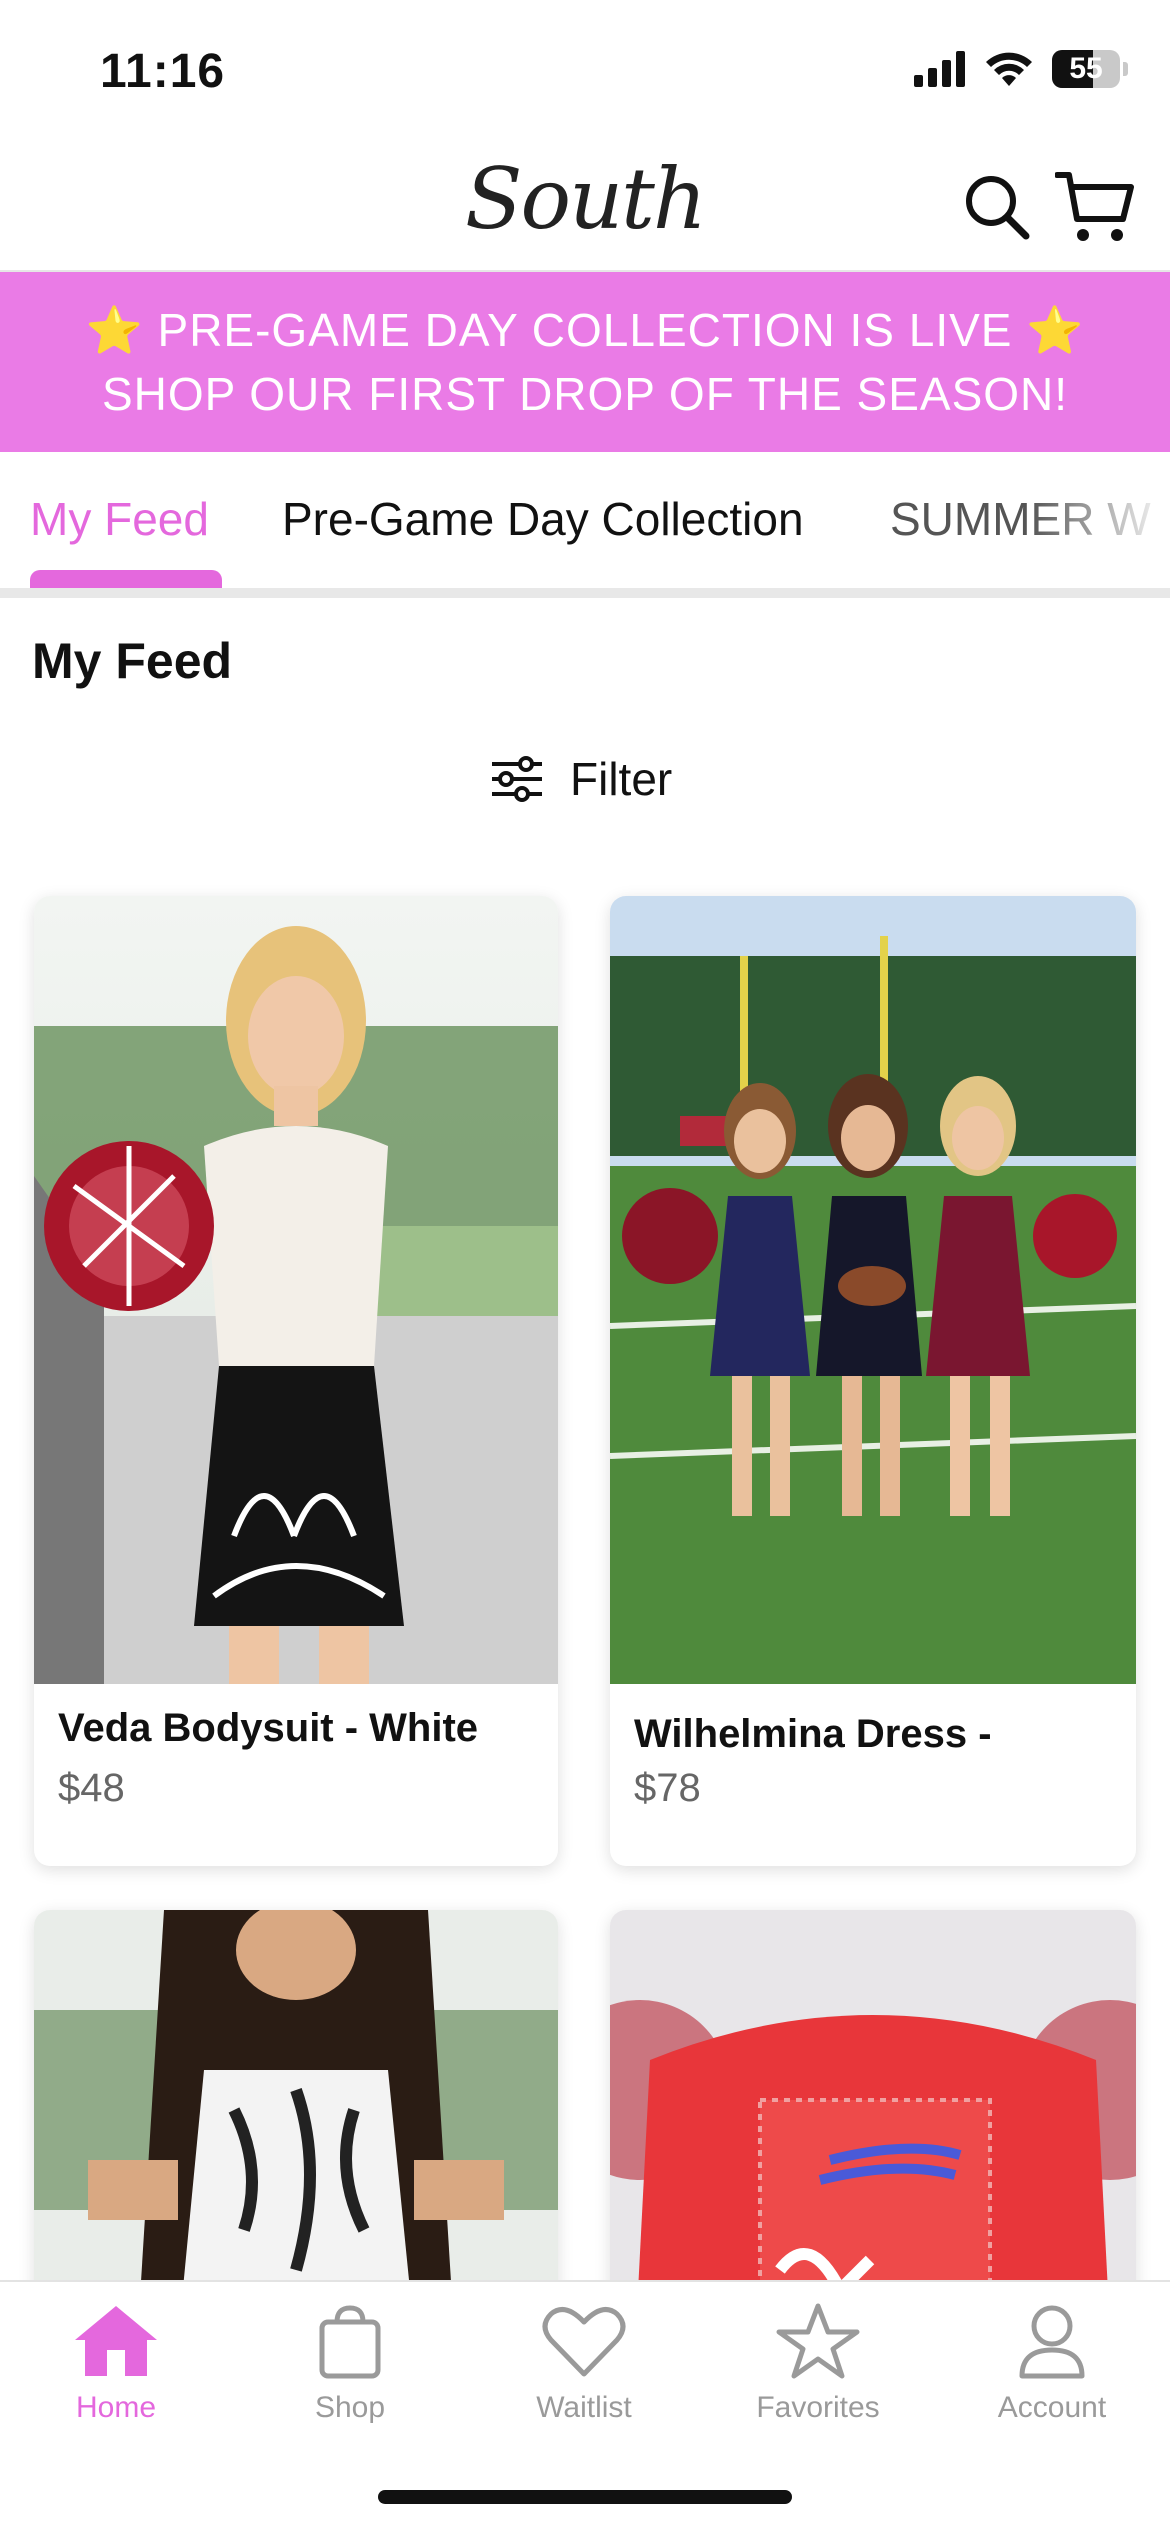 The height and width of the screenshot is (2532, 1170). I want to click on cellular-signal-icon, so click(939, 69).